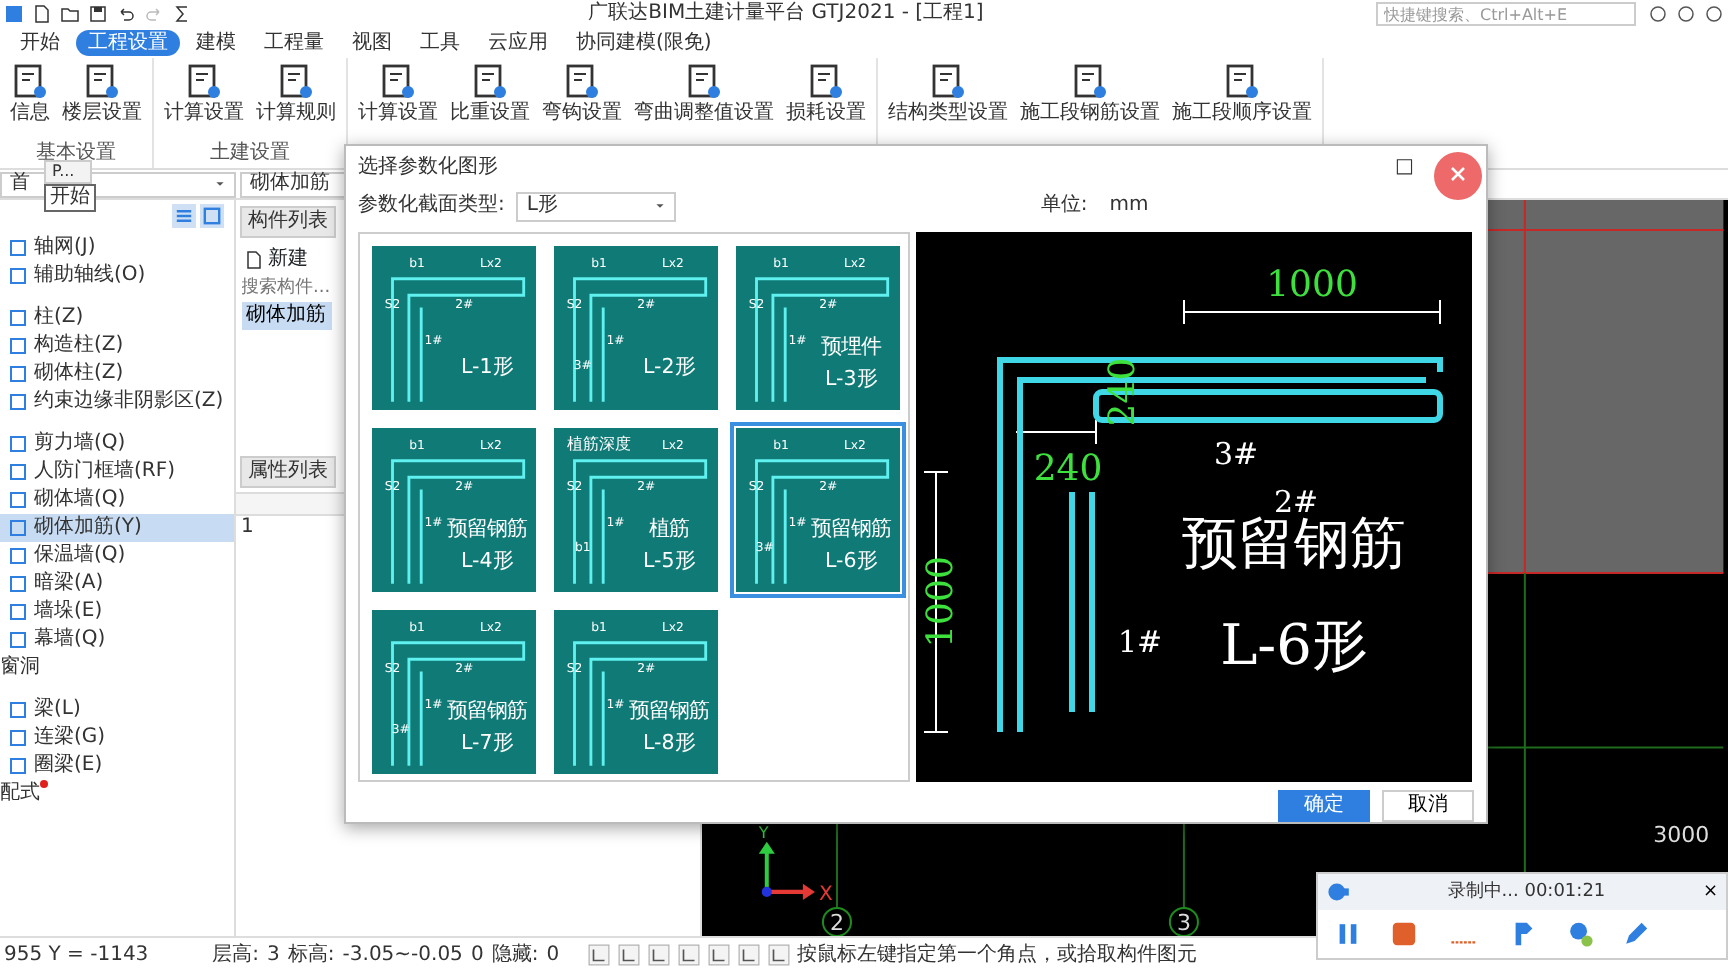  Describe the element at coordinates (288, 471) in the screenshot. I see `panel-tab: 属性列表` at that location.